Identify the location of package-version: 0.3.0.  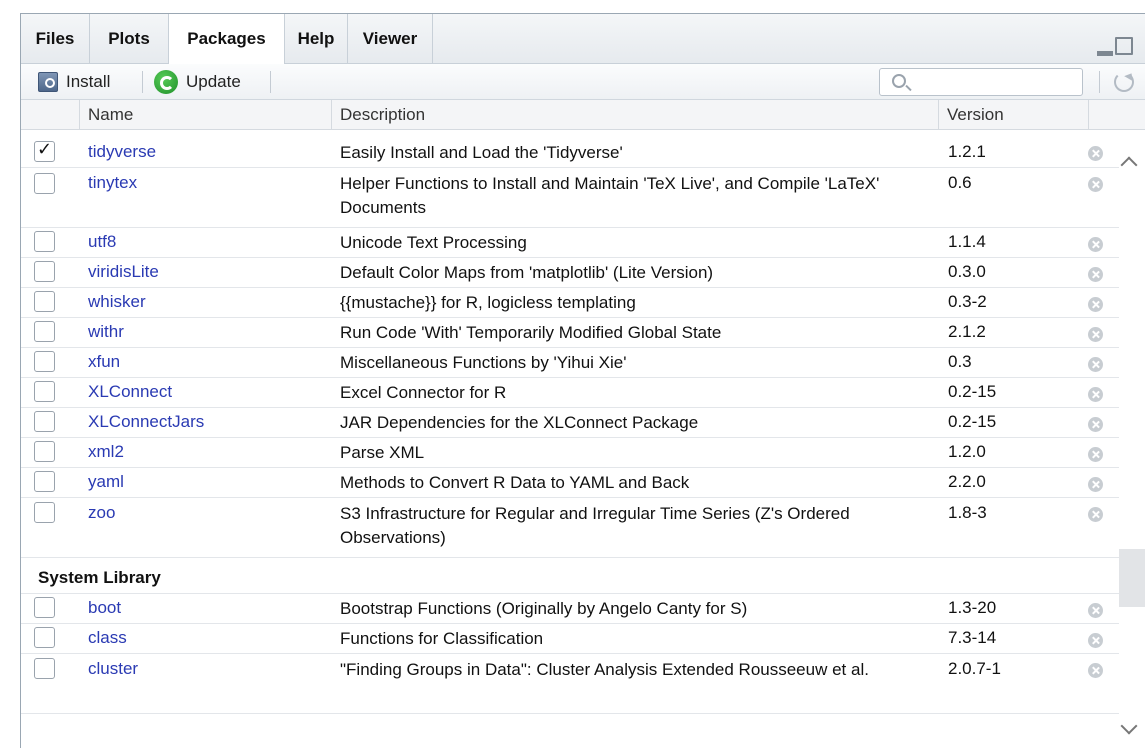
(967, 271).